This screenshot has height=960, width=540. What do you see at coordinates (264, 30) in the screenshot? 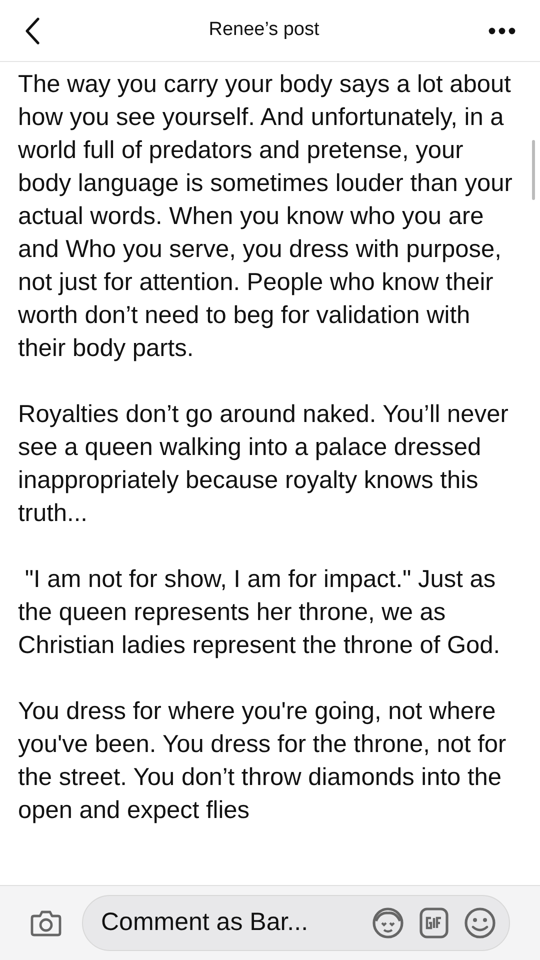
I see `post-title: Renee’s post` at bounding box center [264, 30].